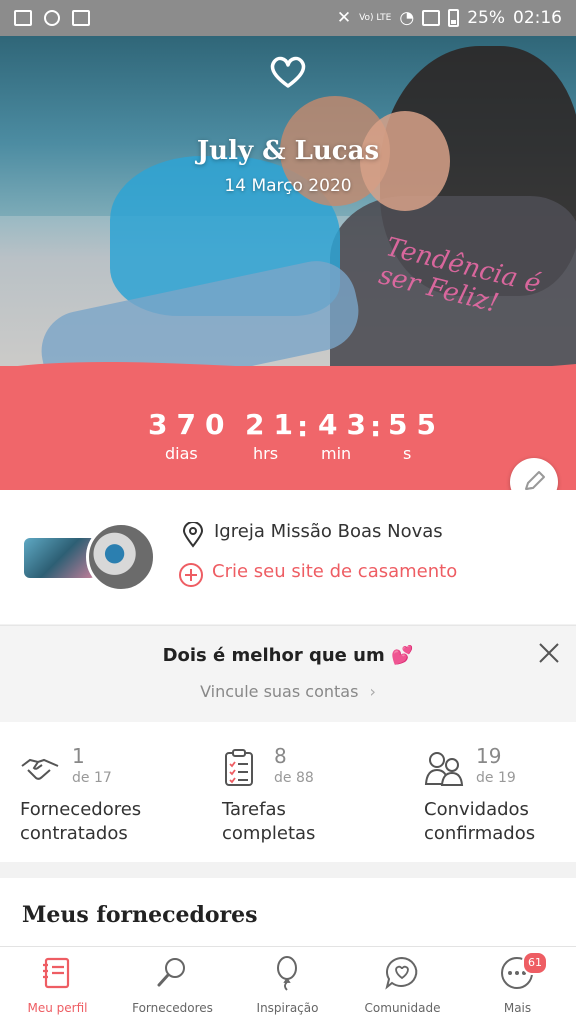 This screenshot has height=1025, width=576. Describe the element at coordinates (402, 1008) in the screenshot. I see `nav-label: Comunidade` at that location.